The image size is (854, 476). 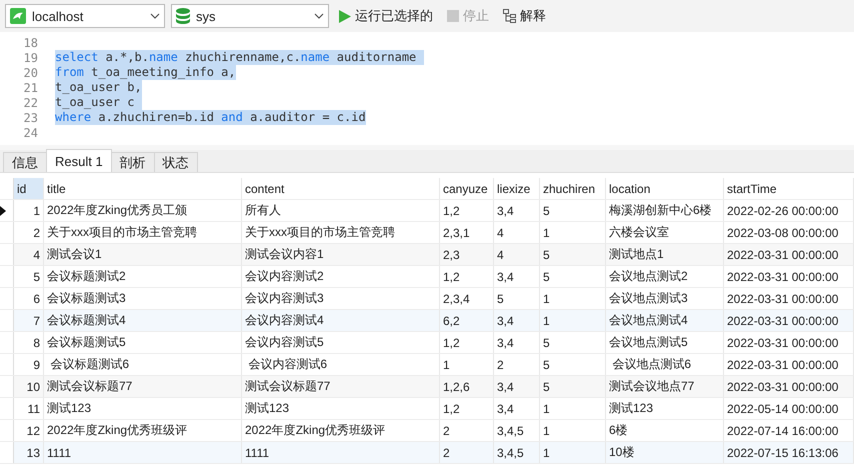 What do you see at coordinates (789, 452) in the screenshot?
I see `table-cell: 2022-07-15 16:13:06` at bounding box center [789, 452].